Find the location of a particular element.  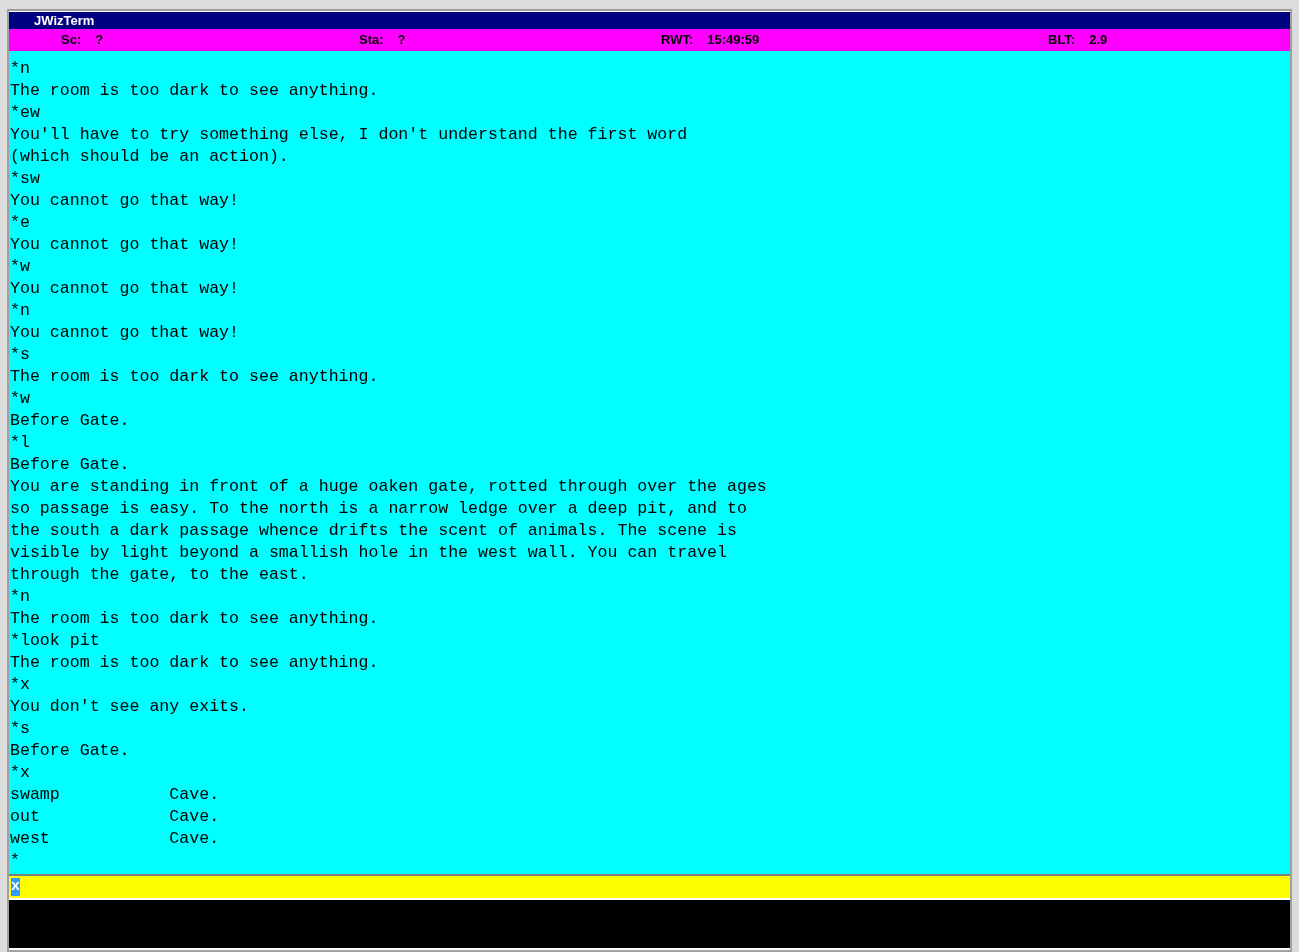

terminal-line: *sw is located at coordinates (25, 179).